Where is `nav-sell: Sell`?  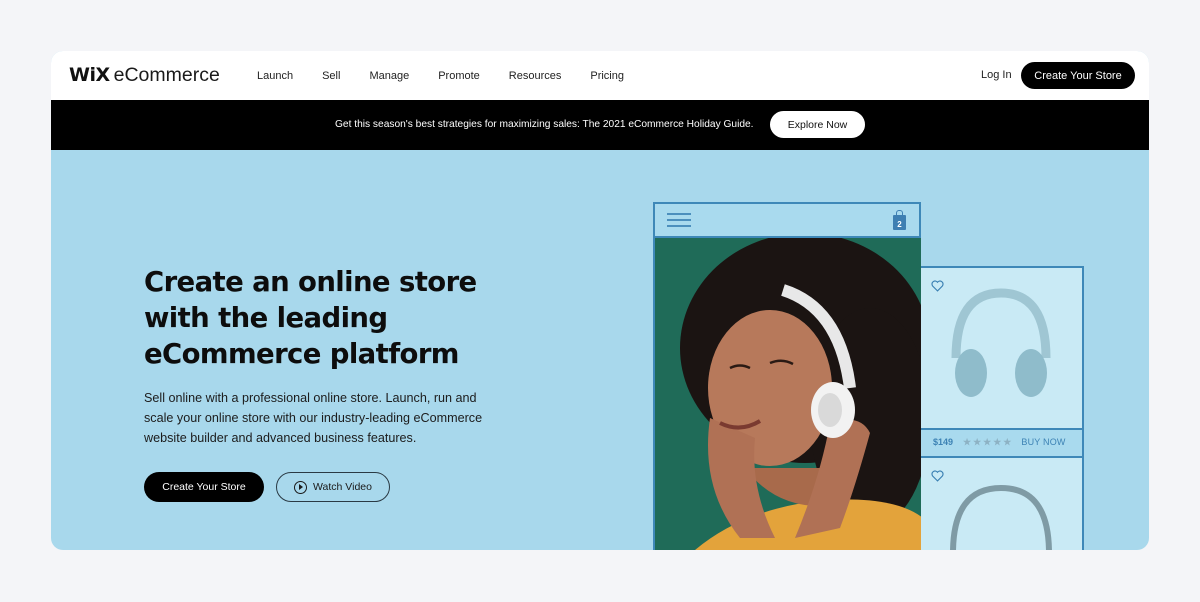
nav-sell: Sell is located at coordinates (331, 76).